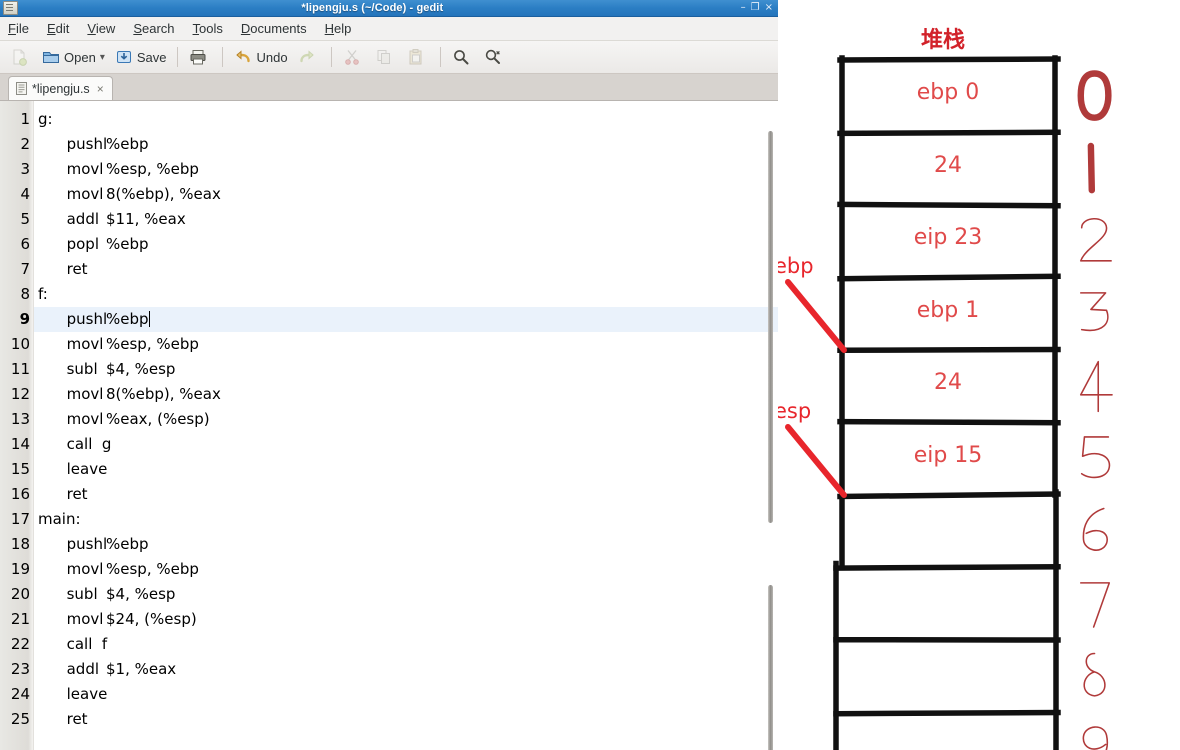  What do you see at coordinates (406, 519) in the screenshot?
I see `code-line: main:` at bounding box center [406, 519].